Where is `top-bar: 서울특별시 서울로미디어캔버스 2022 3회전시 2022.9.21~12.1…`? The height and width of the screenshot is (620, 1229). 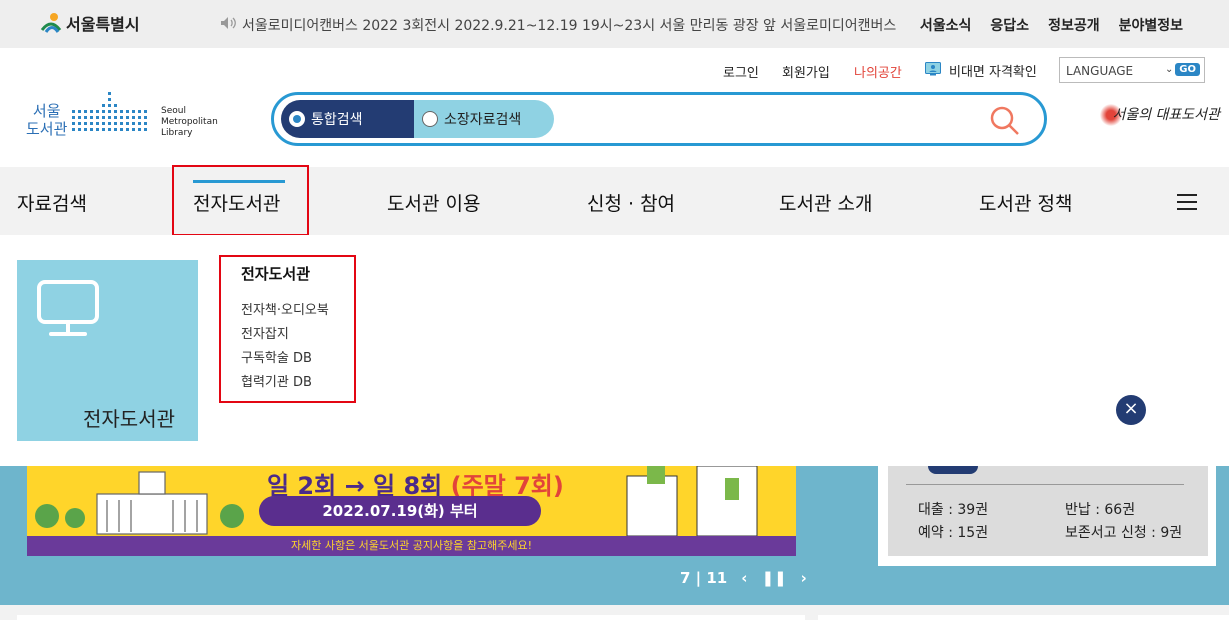
top-bar: 서울특별시 서울로미디어캔버스 2022 3회전시 2022.9.21~12.1… is located at coordinates (614, 24).